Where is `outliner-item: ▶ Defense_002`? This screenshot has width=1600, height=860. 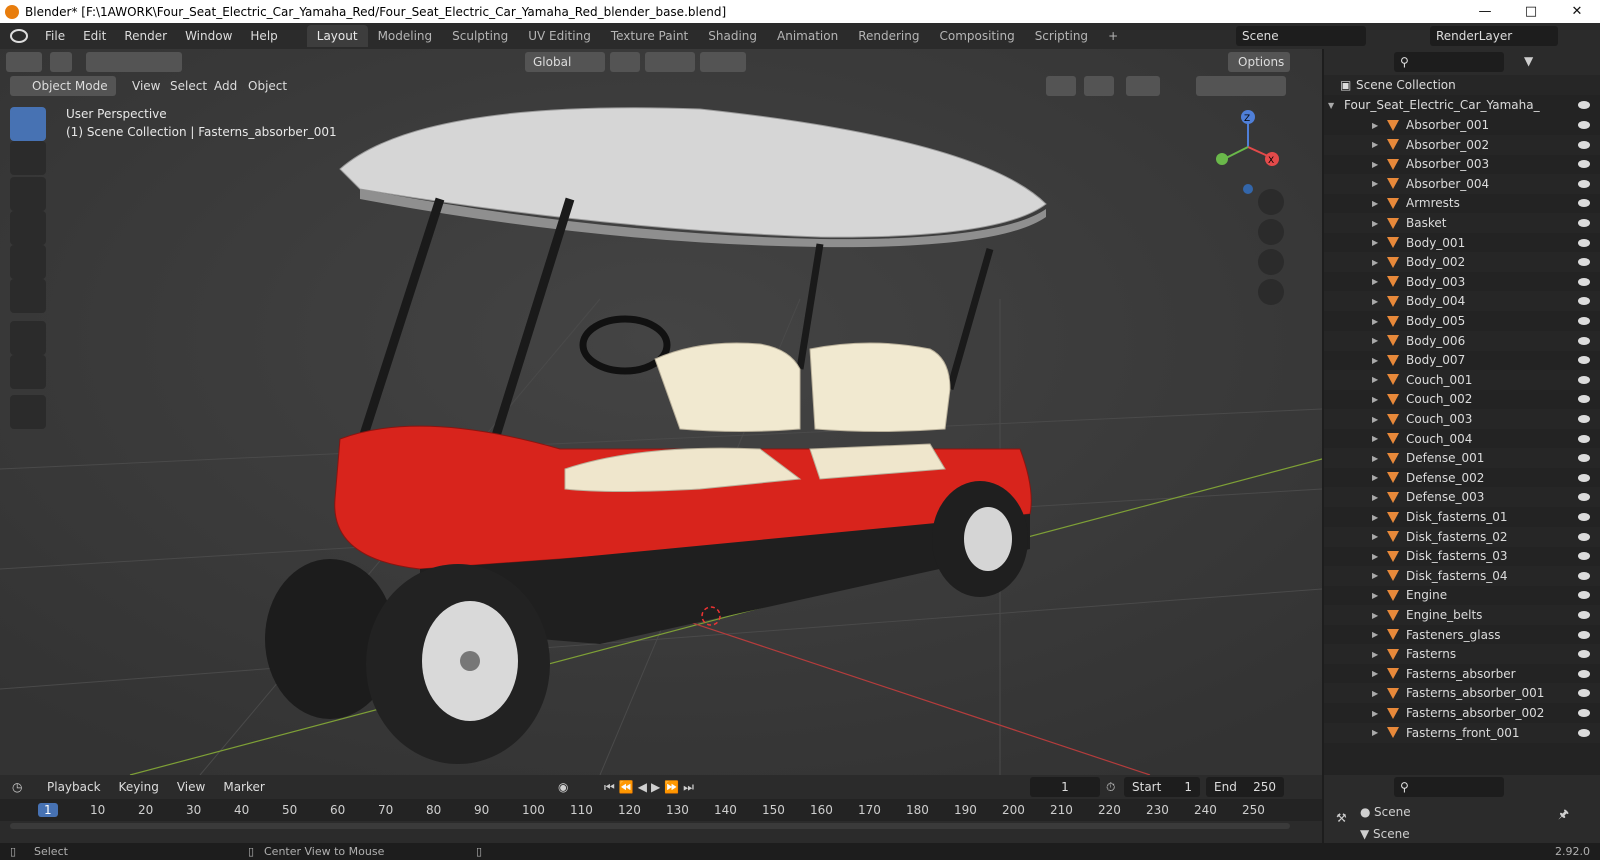 outliner-item: ▶ Defense_002 is located at coordinates (1462, 478).